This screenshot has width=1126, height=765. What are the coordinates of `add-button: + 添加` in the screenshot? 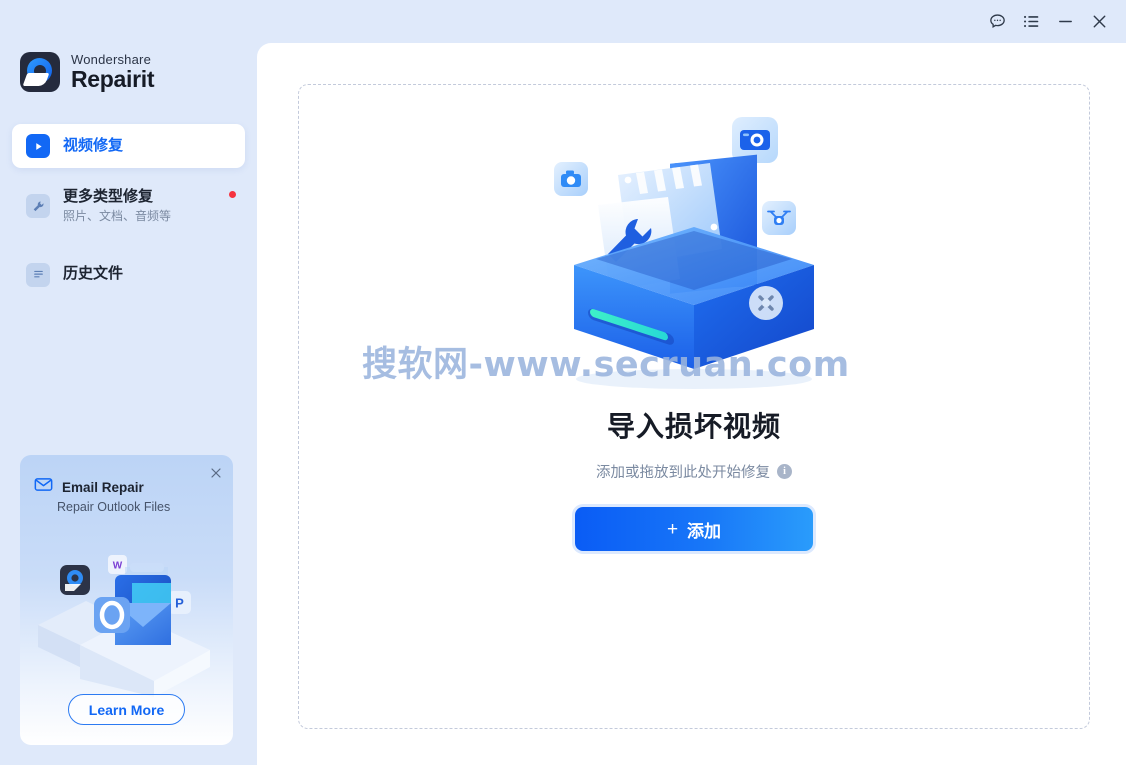 It's located at (694, 529).